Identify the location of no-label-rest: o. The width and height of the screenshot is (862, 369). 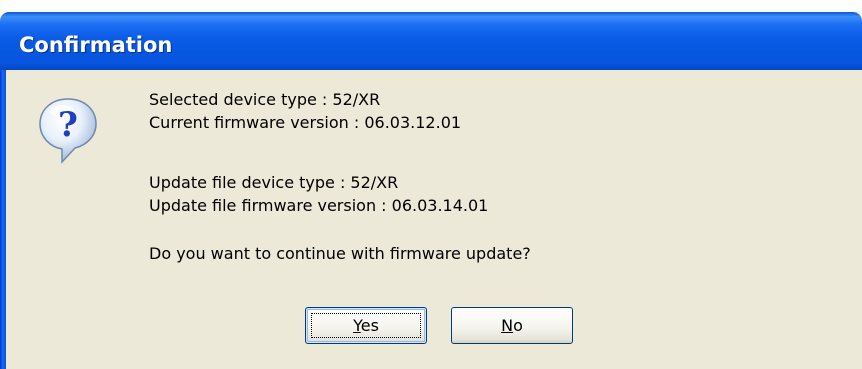
(518, 325).